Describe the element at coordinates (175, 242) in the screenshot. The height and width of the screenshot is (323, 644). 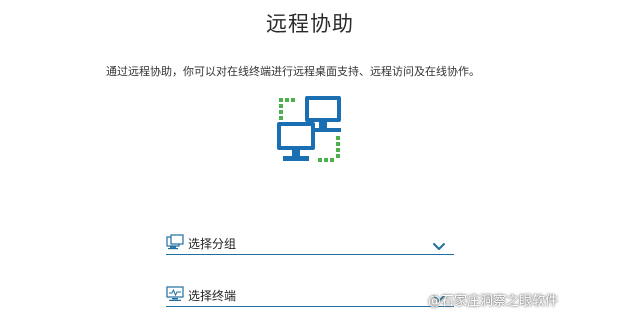
I see `group-icon` at that location.